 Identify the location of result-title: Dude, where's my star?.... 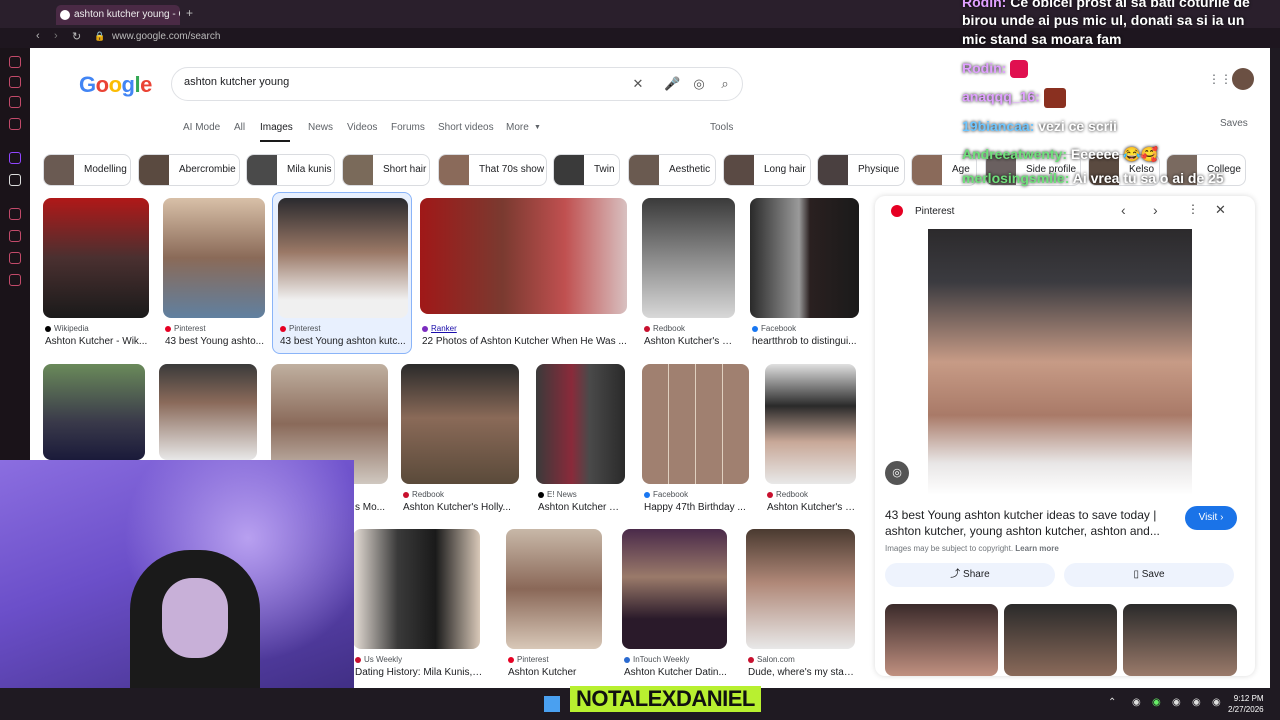
(801, 672).